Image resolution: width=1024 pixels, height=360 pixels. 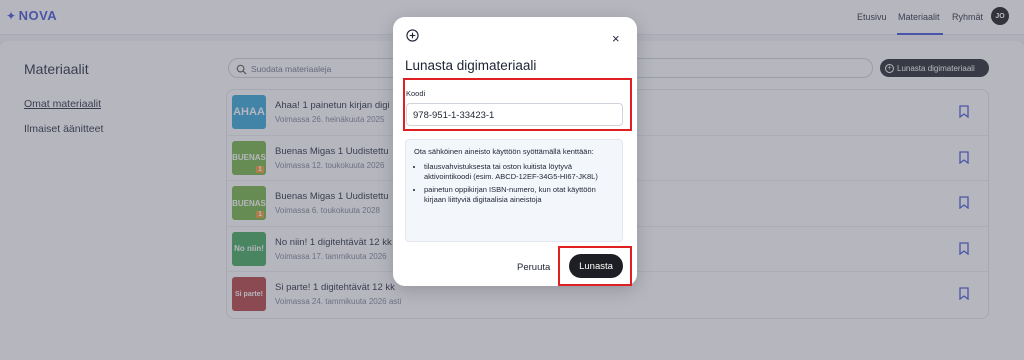 What do you see at coordinates (514, 114) in the screenshot?
I see `code-field: 978-951-1-33423-1` at bounding box center [514, 114].